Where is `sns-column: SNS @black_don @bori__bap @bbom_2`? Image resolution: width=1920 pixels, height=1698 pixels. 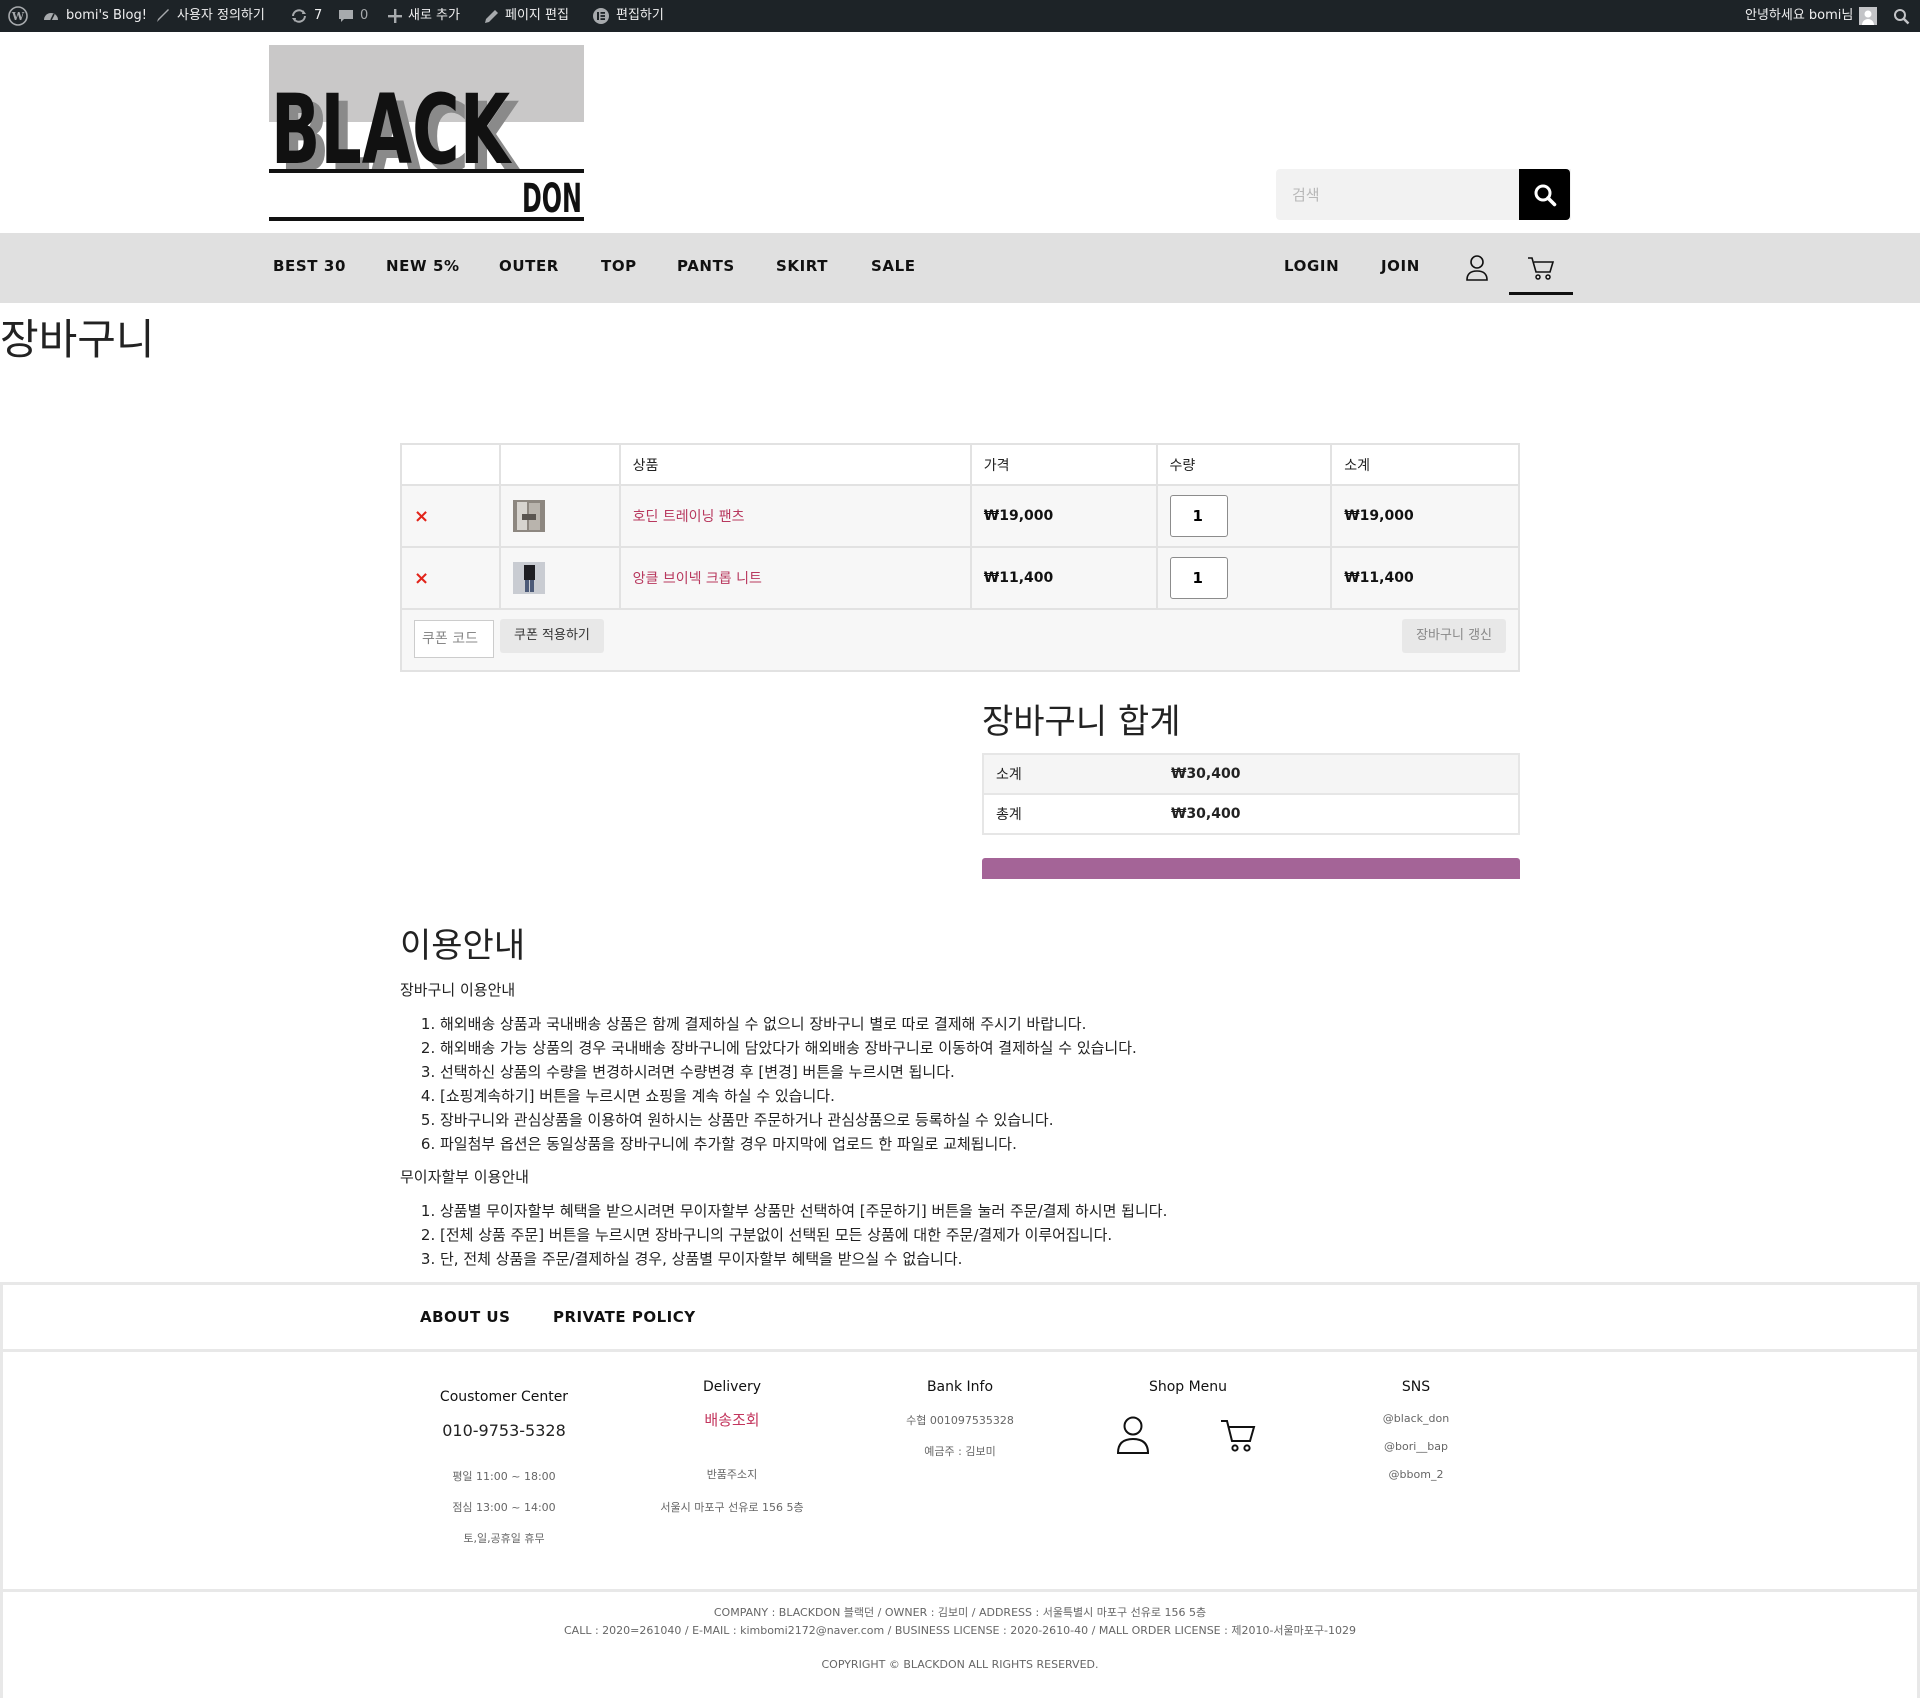 sns-column: SNS @black_don @bori__bap @bbom_2 is located at coordinates (1416, 1417).